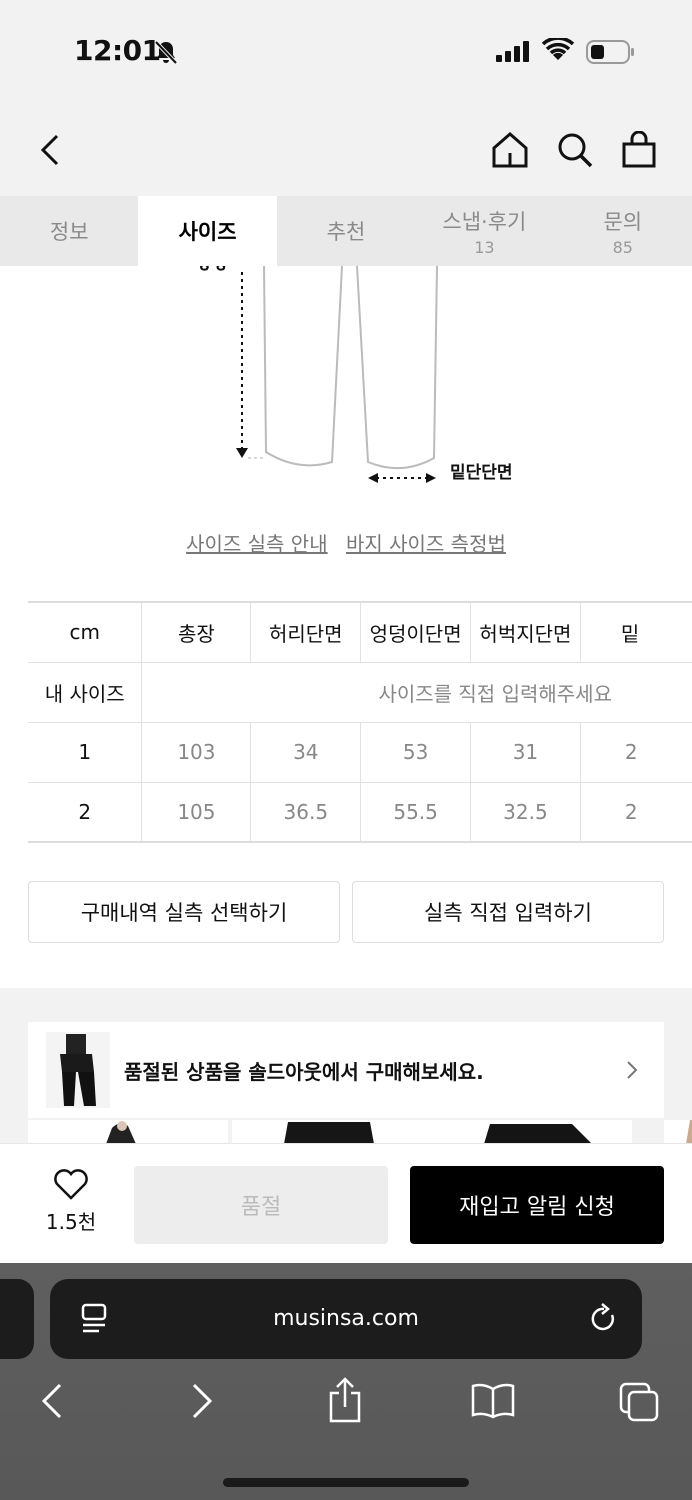 This screenshot has height=1500, width=692. Describe the element at coordinates (78, 1070) in the screenshot. I see `product-thumbnail` at that location.